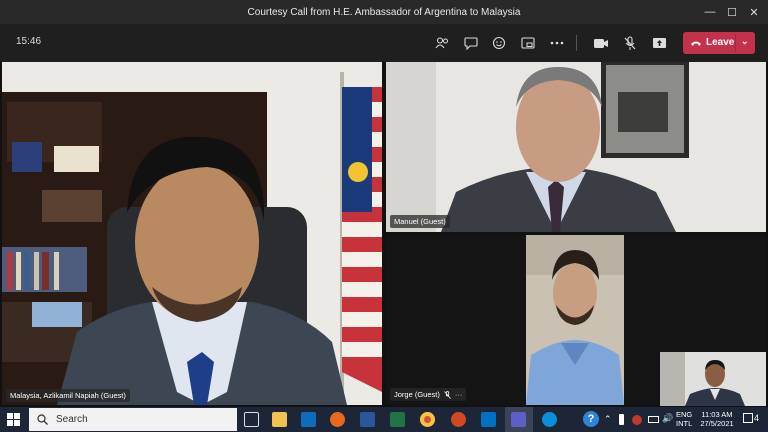 The width and height of the screenshot is (768, 432). Describe the element at coordinates (420, 221) in the screenshot. I see `participant-name-top-right: Manuel (Guest)` at that location.